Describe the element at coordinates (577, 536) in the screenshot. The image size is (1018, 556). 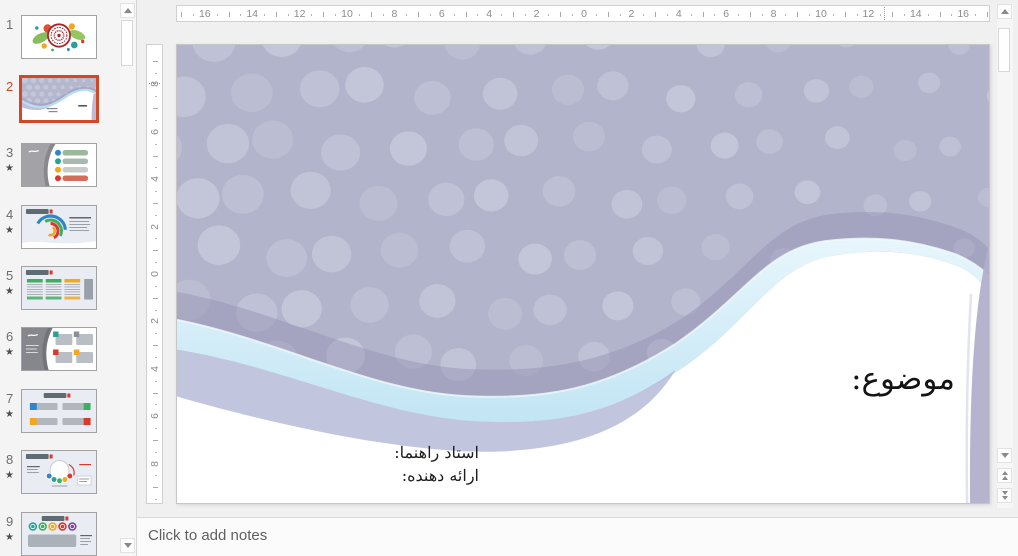
I see `notes-pane: Click to add notes` at that location.